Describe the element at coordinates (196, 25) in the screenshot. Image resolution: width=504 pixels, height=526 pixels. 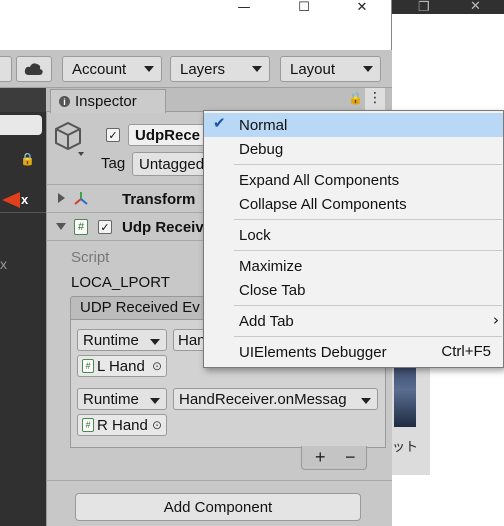
I see `window-titlebar: — ☐ ✕` at that location.